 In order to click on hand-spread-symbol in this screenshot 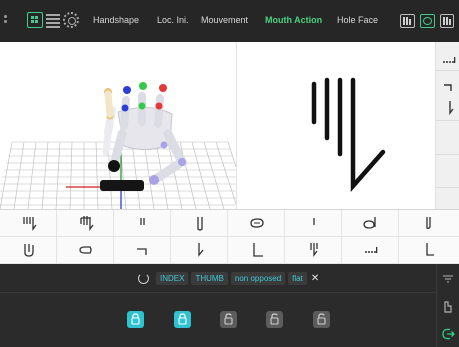, I will do `click(29, 250)`.